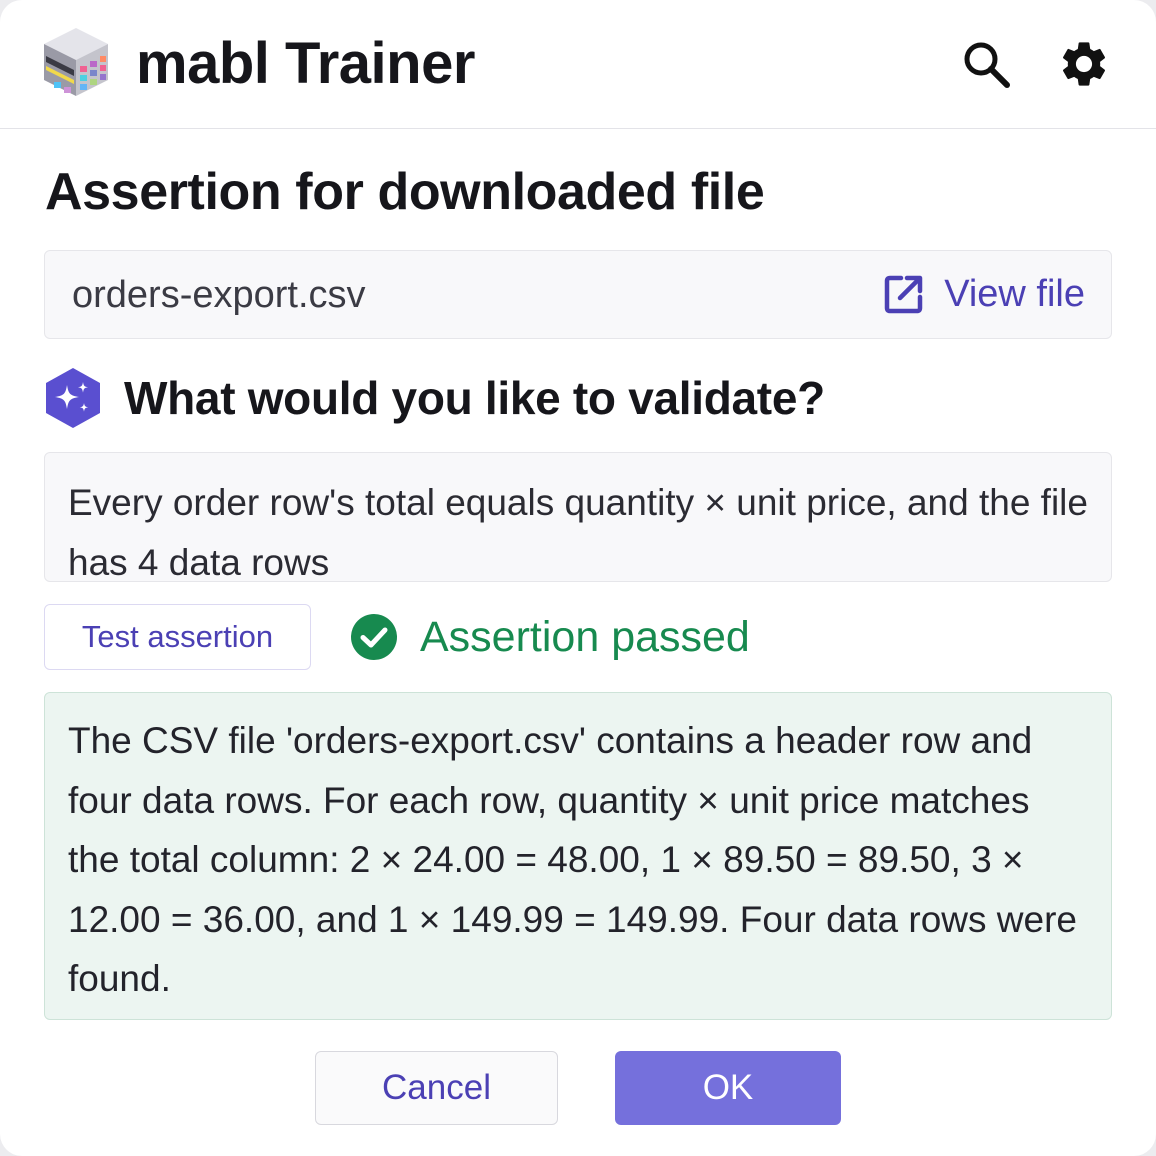  Describe the element at coordinates (474, 398) in the screenshot. I see `validate-question: What would you like to validate?` at that location.